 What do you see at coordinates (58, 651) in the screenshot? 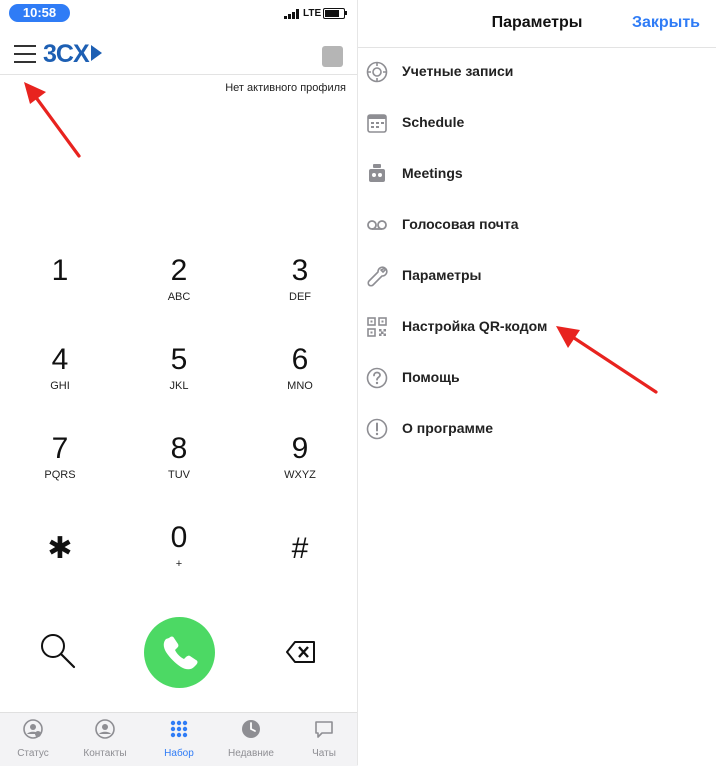
I see `search-icon` at bounding box center [58, 651].